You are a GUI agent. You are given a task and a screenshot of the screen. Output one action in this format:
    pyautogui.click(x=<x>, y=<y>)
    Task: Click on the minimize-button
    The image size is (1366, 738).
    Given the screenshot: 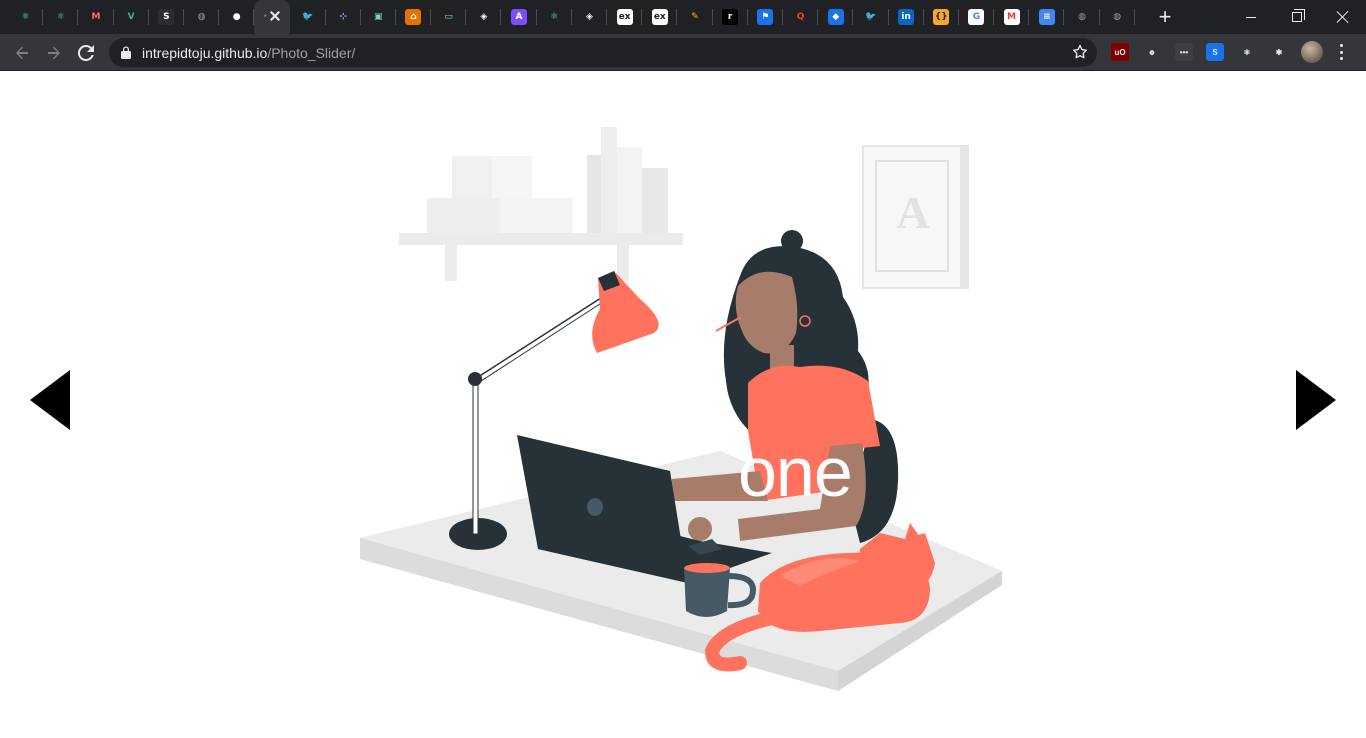 What is the action you would take?
    pyautogui.click(x=1251, y=17)
    